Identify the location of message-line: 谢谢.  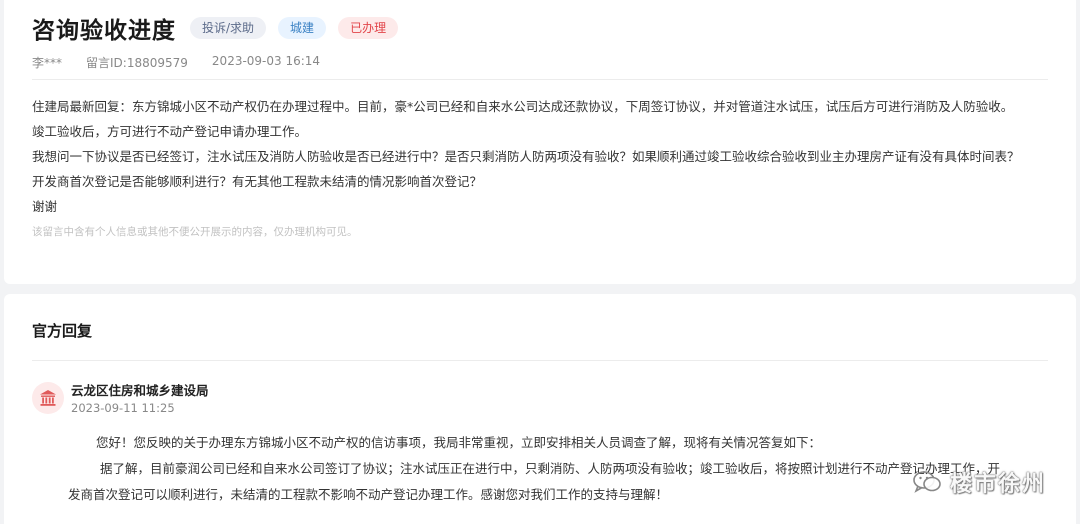
(45, 206).